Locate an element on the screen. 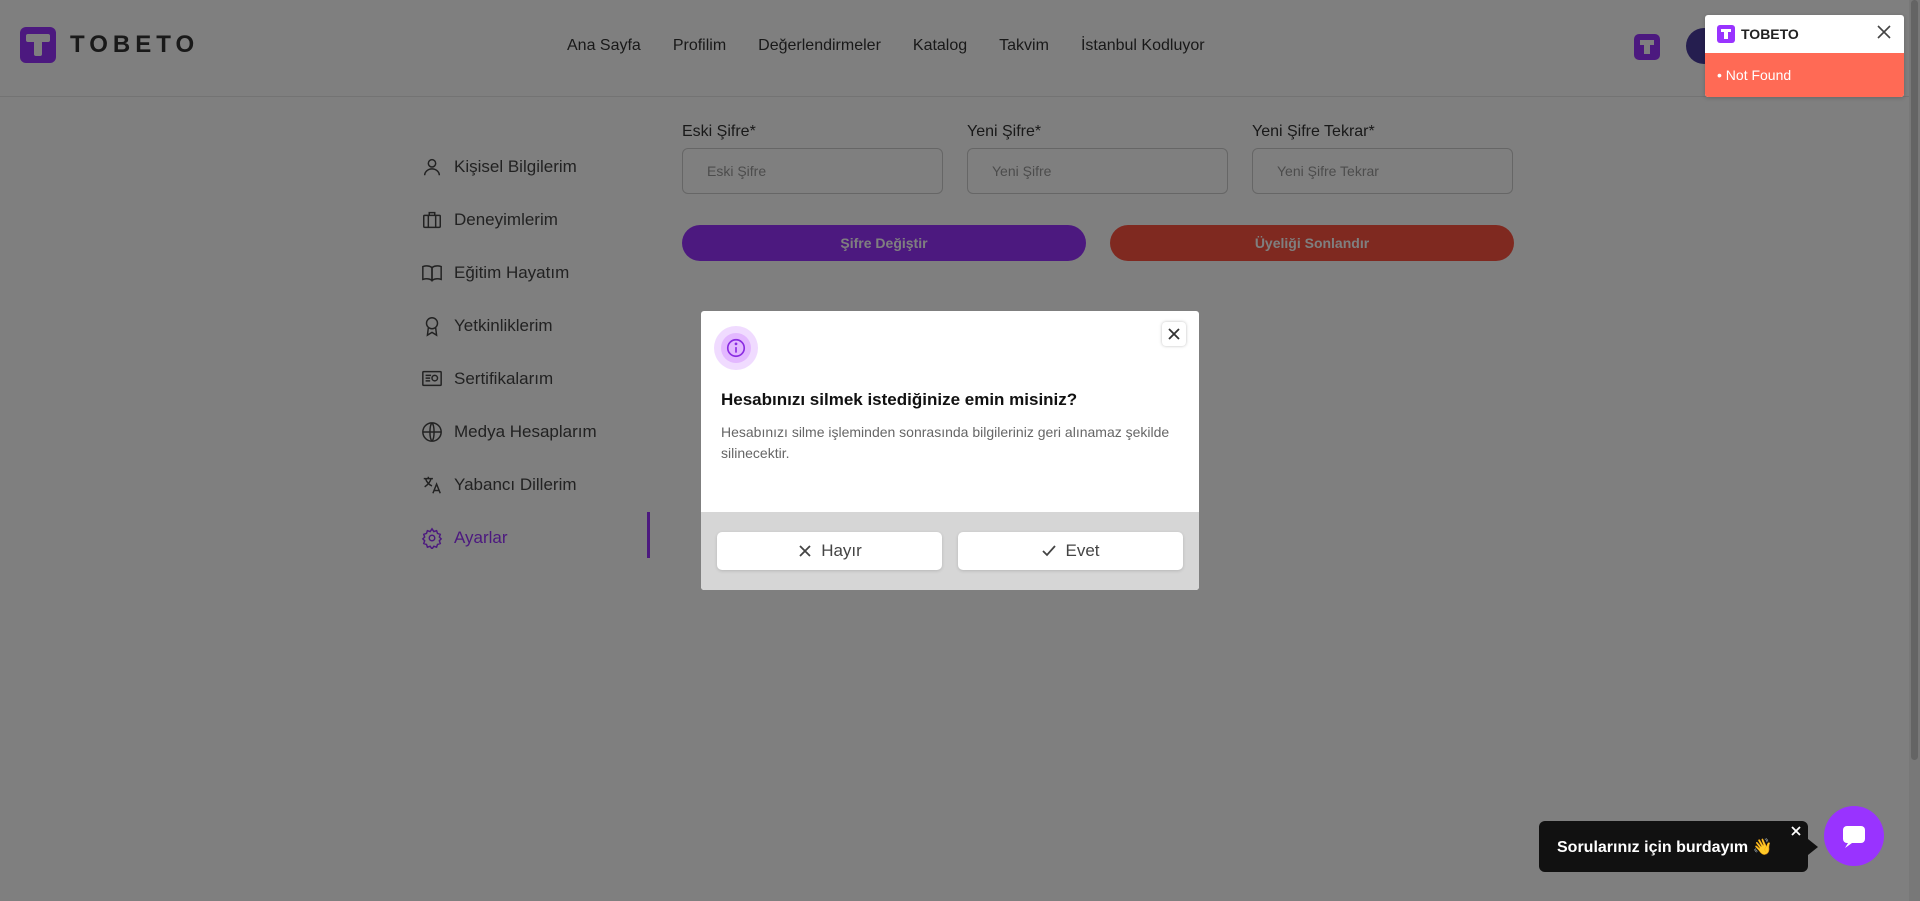 Image resolution: width=1920 pixels, height=901 pixels. chat-launcher-button is located at coordinates (1854, 836).